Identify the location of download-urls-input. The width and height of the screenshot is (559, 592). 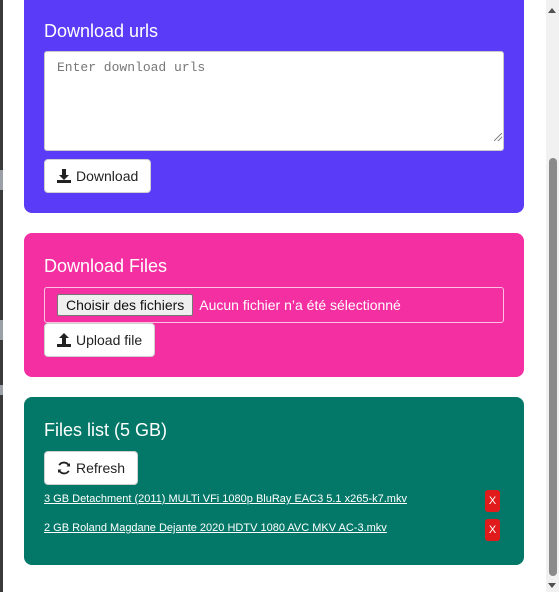
(274, 101).